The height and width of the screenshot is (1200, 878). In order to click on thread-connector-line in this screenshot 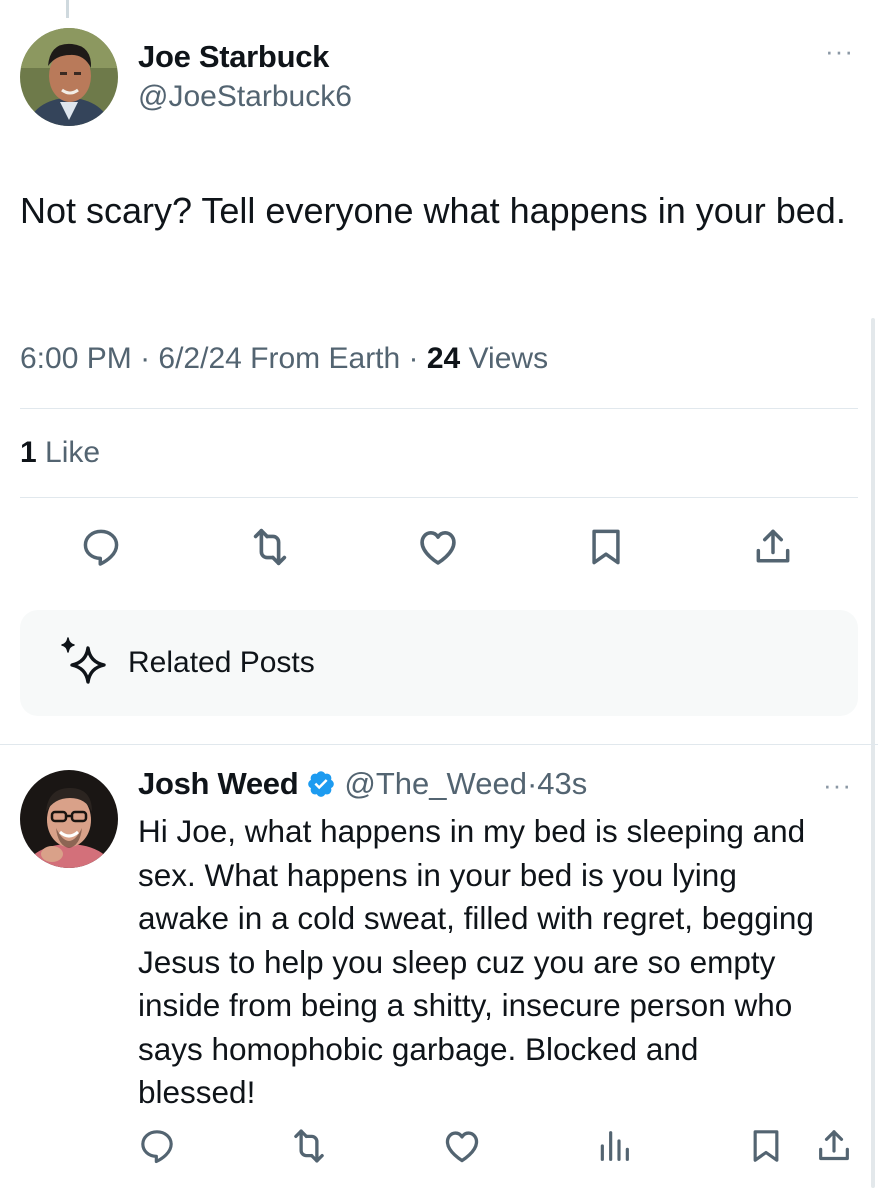, I will do `click(67, 9)`.